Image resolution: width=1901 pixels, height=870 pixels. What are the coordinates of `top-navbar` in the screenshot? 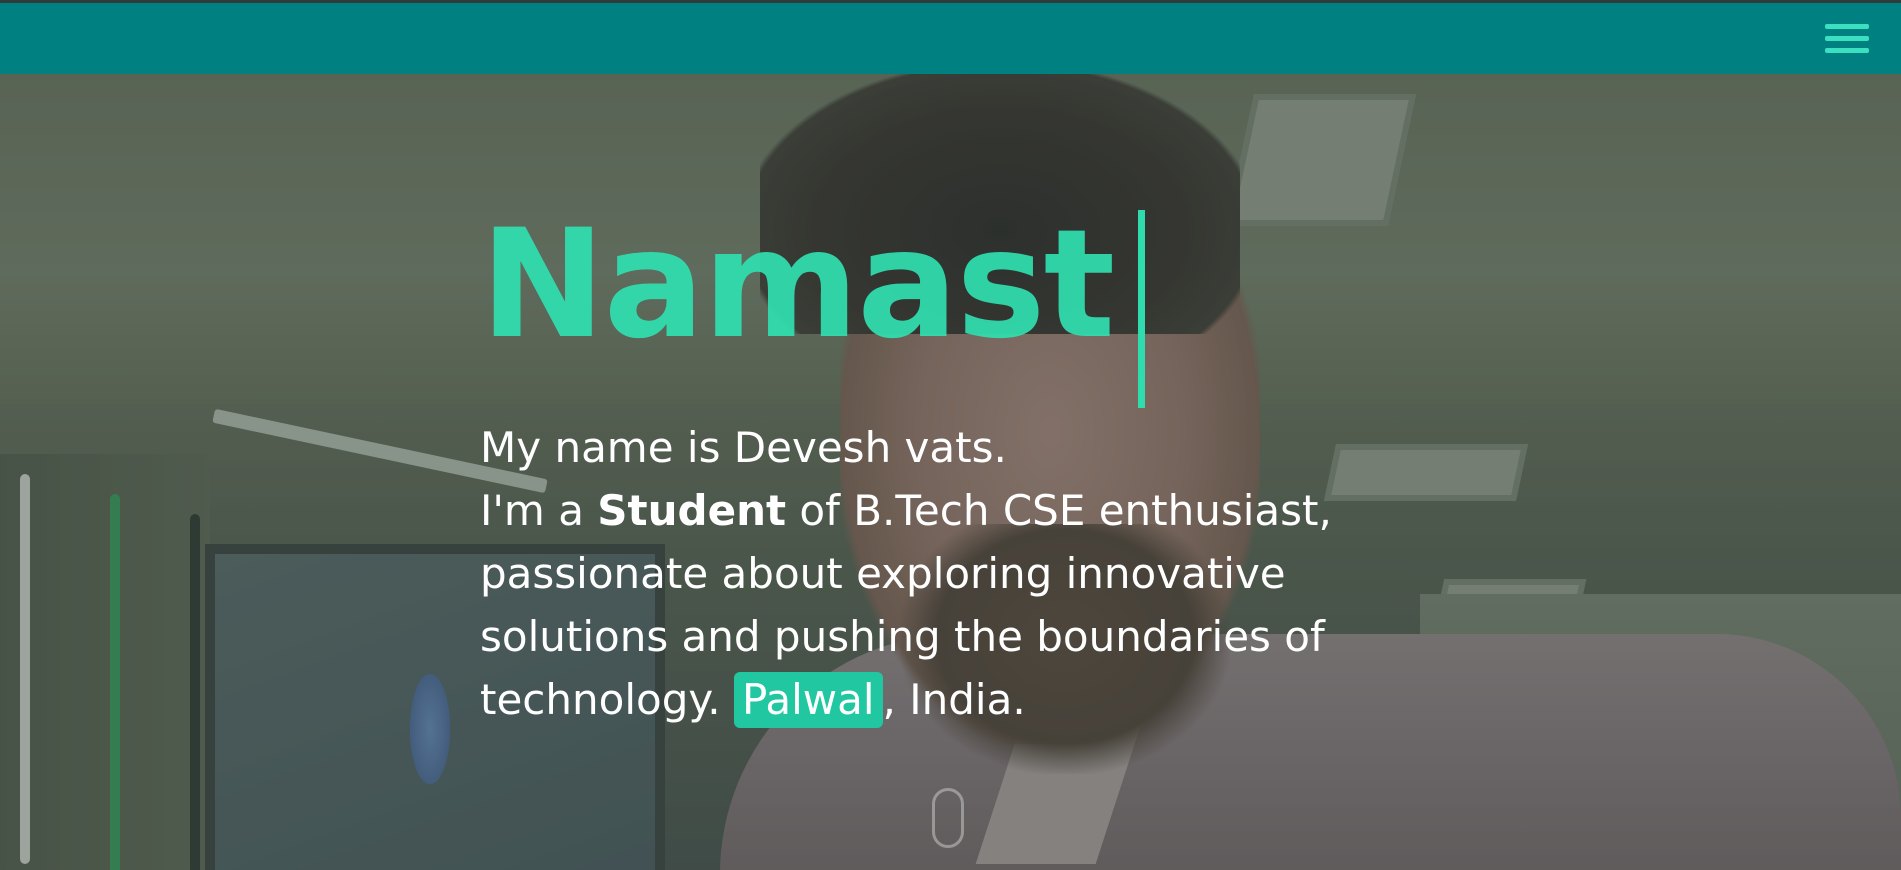 It's located at (950, 37).